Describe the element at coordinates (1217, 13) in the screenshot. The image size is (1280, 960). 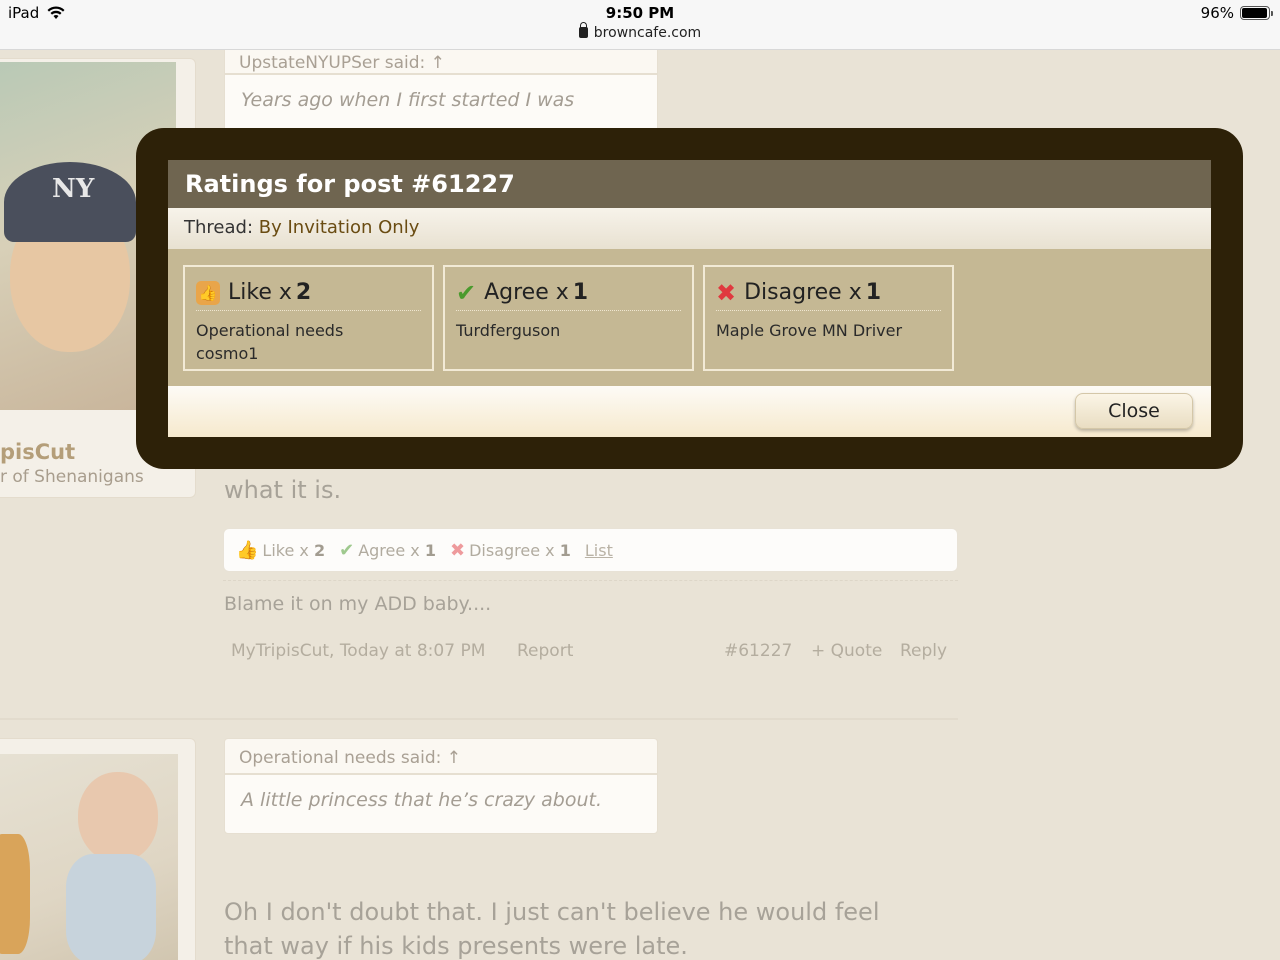
I see `battery-percent: 96%` at that location.